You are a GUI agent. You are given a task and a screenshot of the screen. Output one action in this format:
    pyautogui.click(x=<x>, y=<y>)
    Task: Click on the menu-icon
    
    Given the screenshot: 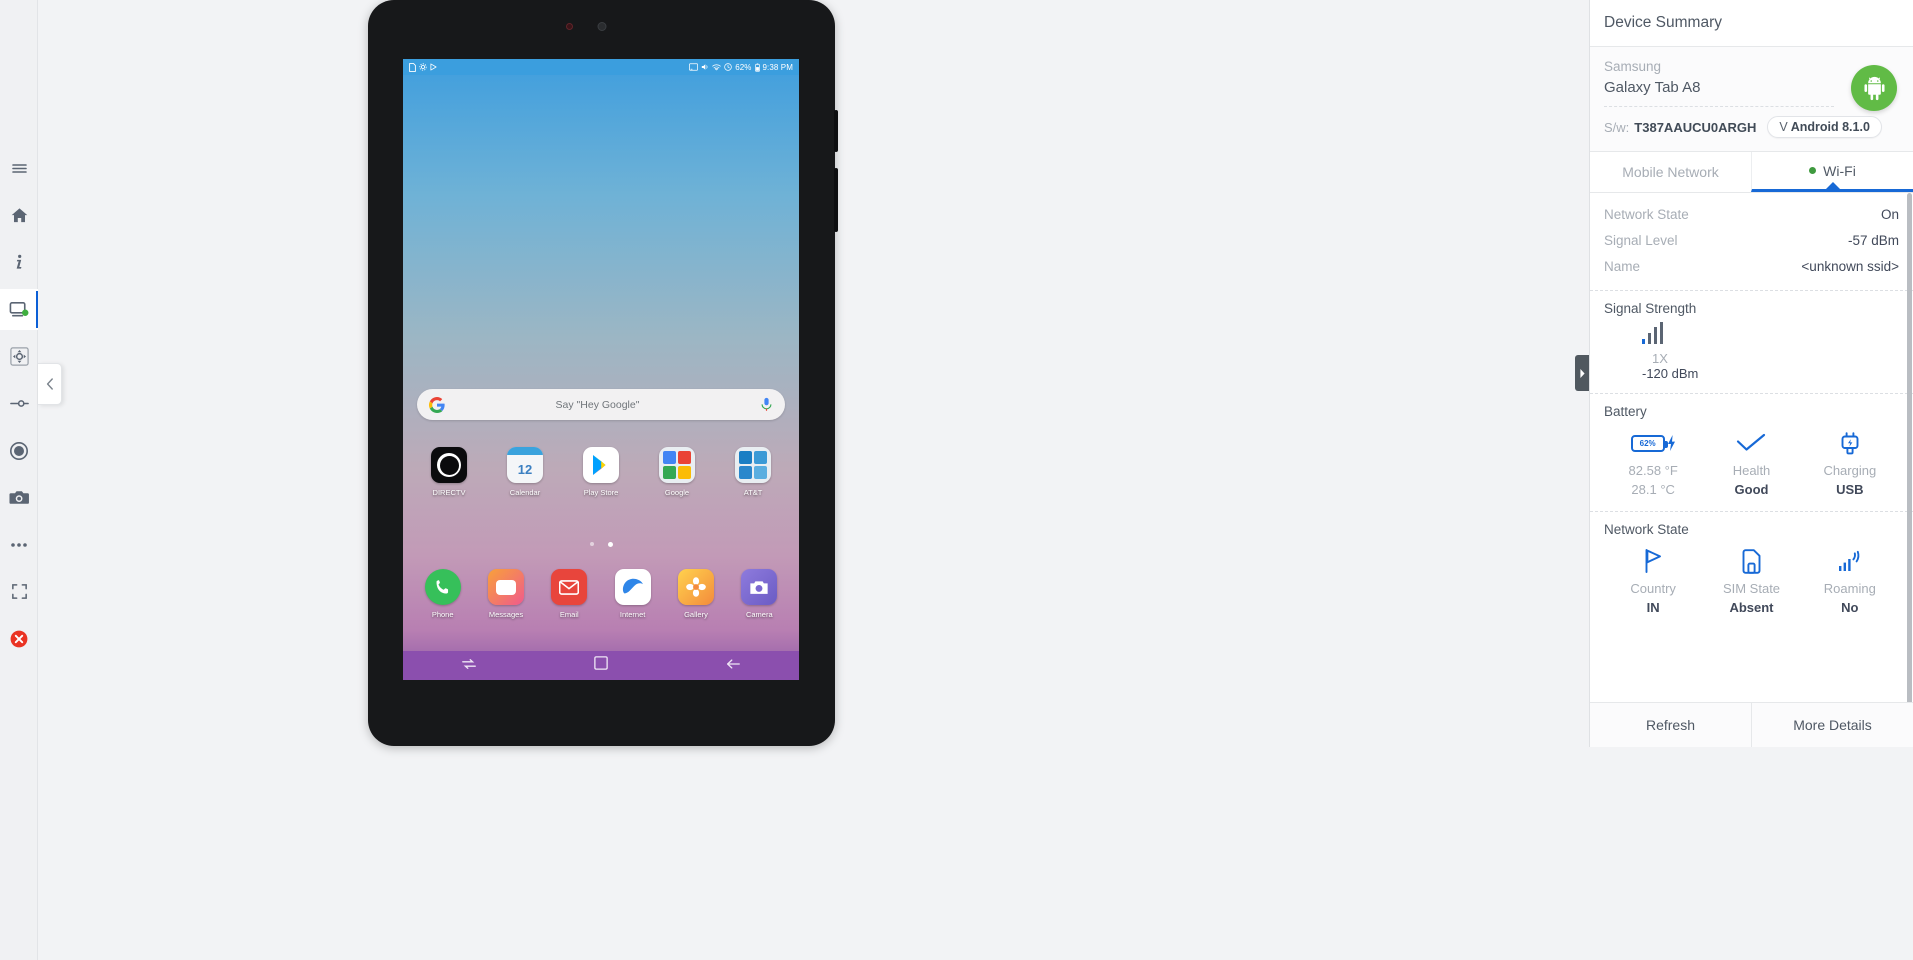 What is the action you would take?
    pyautogui.click(x=19, y=168)
    